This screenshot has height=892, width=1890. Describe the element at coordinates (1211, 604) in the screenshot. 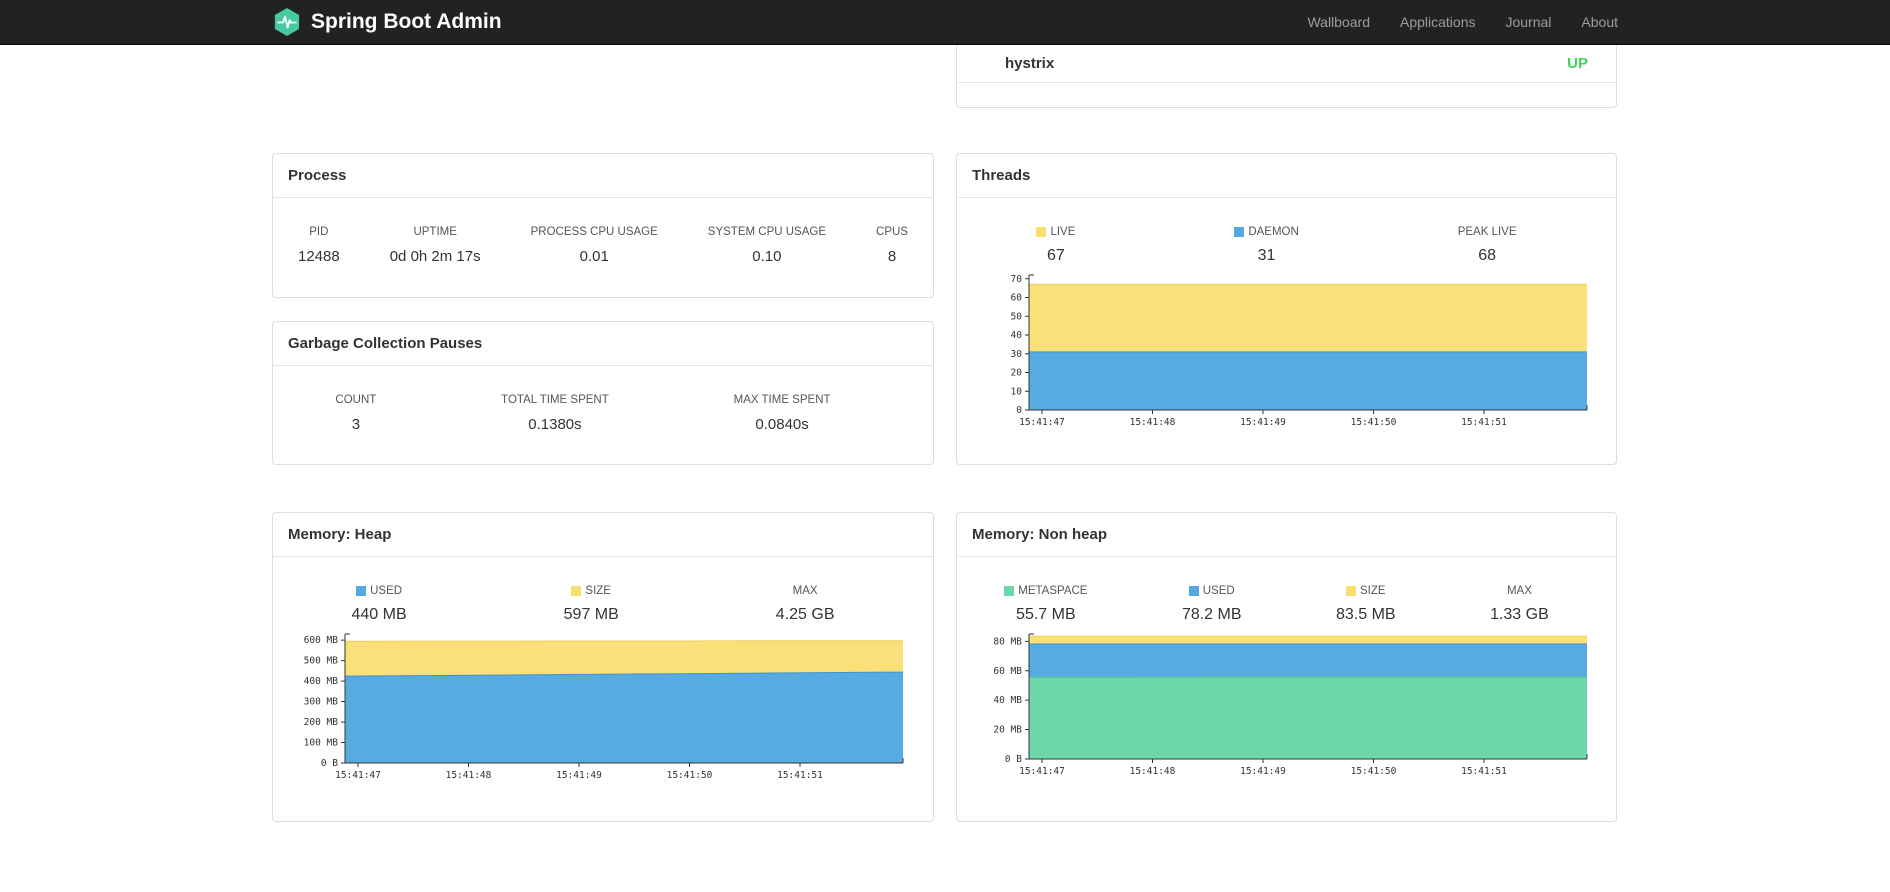

I see `legend-nonheap-used: USED 78.2 MB` at that location.